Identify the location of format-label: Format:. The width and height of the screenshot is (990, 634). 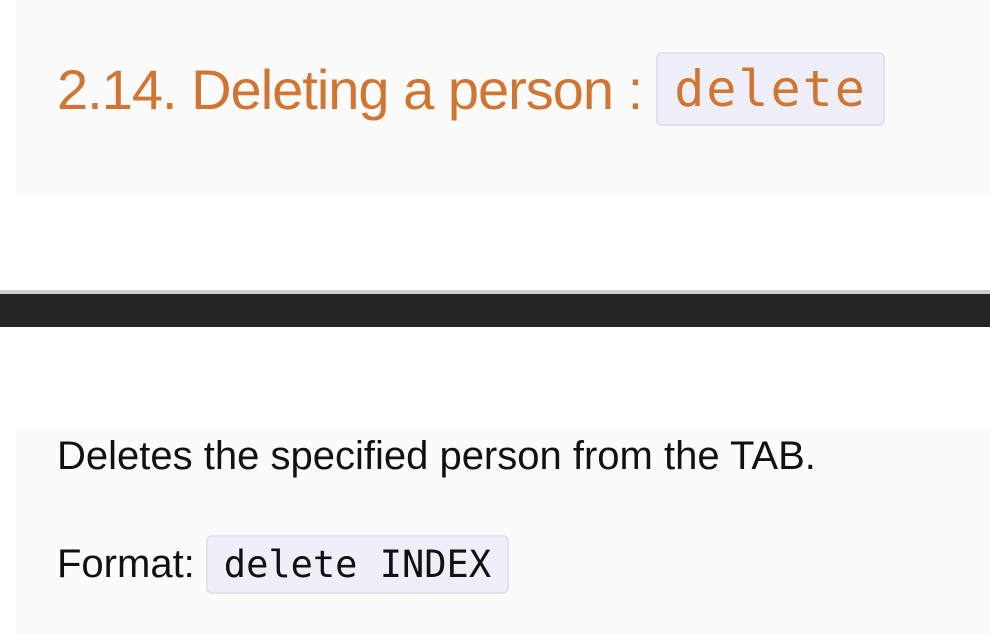
(126, 564).